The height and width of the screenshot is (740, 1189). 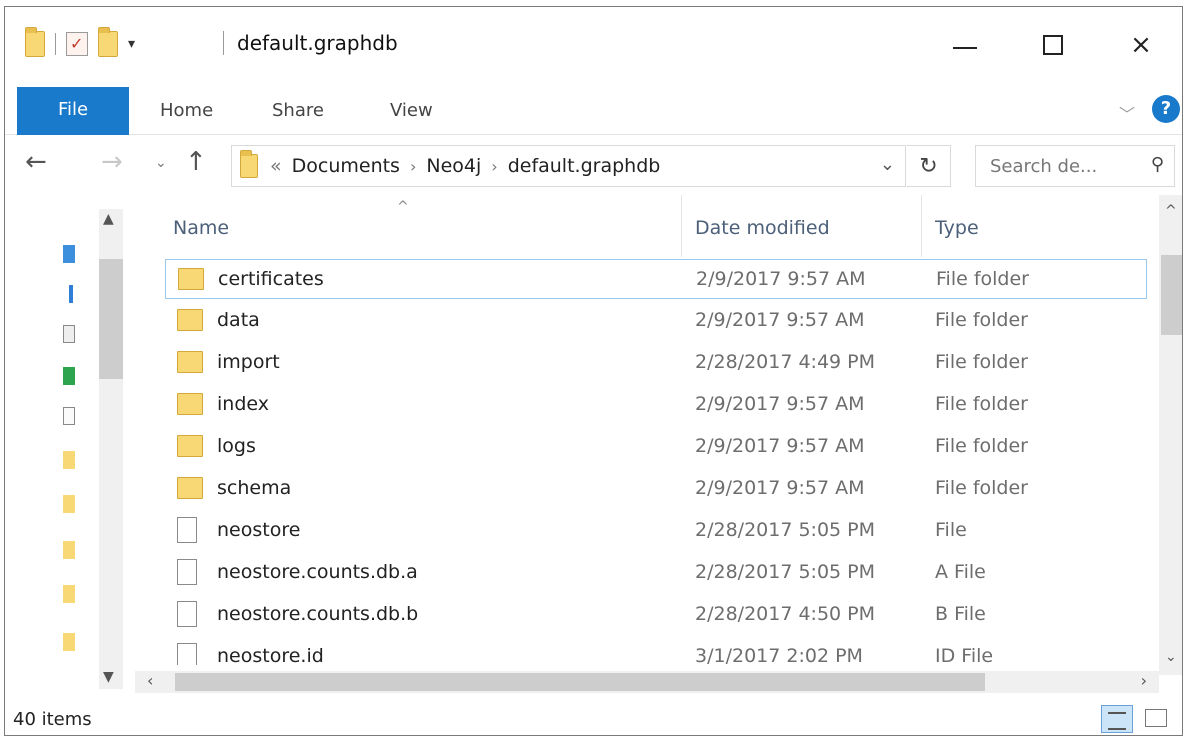 What do you see at coordinates (411, 111) in the screenshot?
I see `tab-view: View` at bounding box center [411, 111].